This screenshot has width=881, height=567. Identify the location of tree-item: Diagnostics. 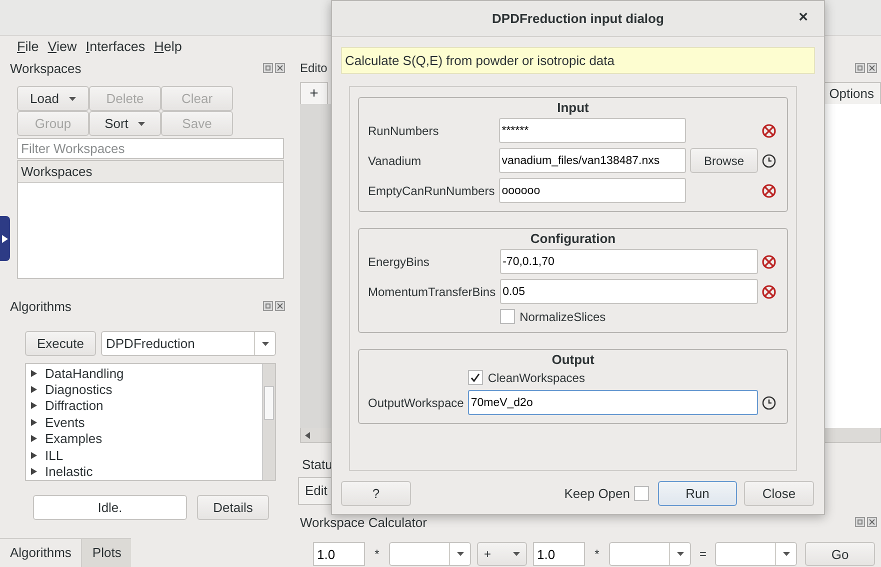
(144, 389).